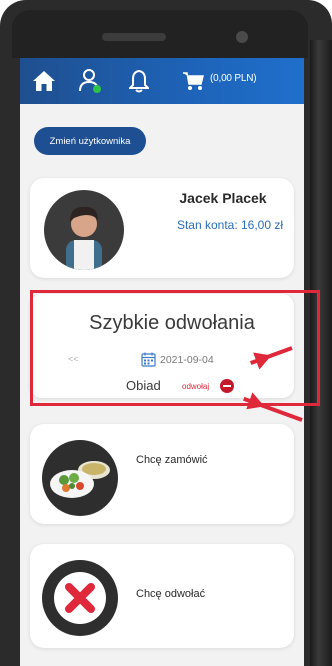 This screenshot has height=666, width=332. I want to click on user-icon, so click(90, 81).